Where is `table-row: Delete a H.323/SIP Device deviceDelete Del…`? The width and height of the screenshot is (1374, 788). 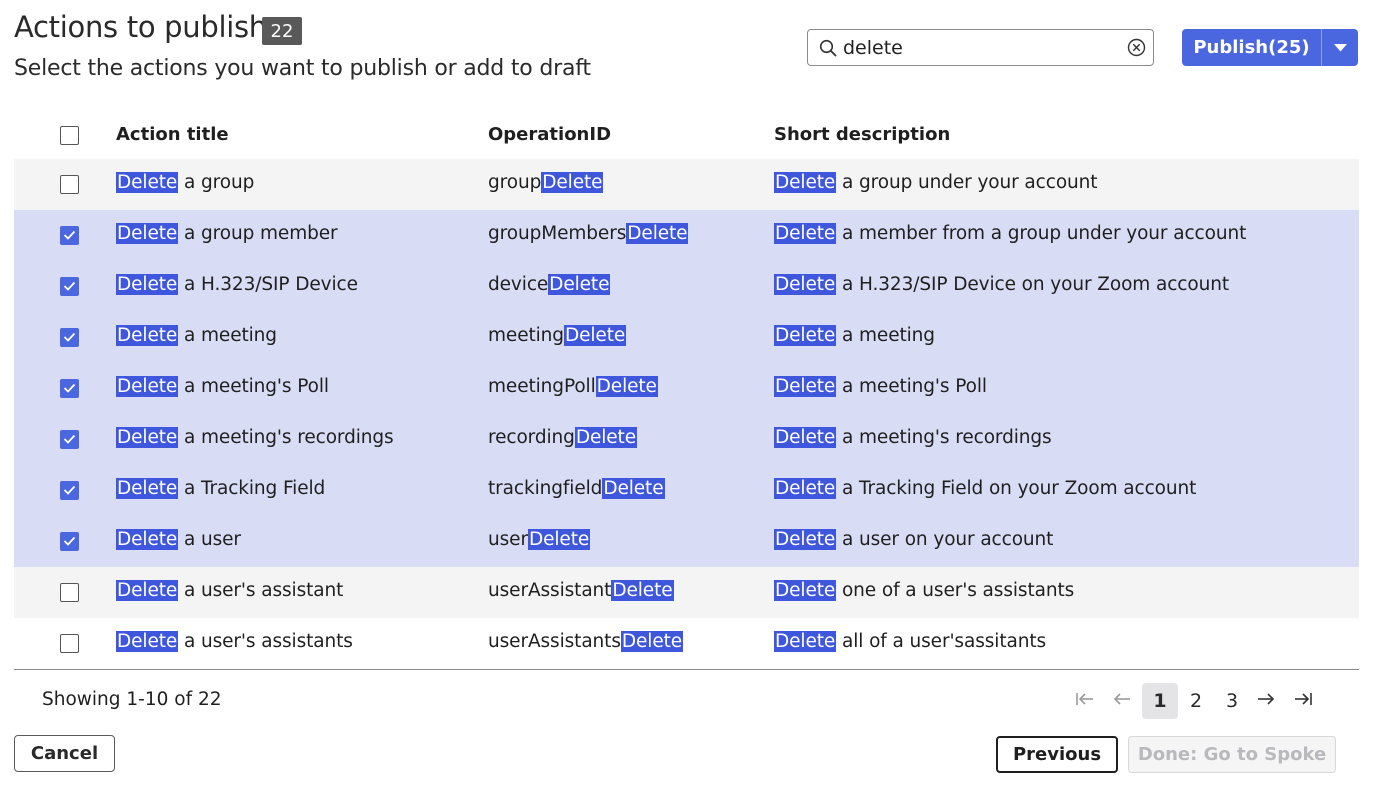
table-row: Delete a H.323/SIP Device deviceDelete Del… is located at coordinates (686, 286).